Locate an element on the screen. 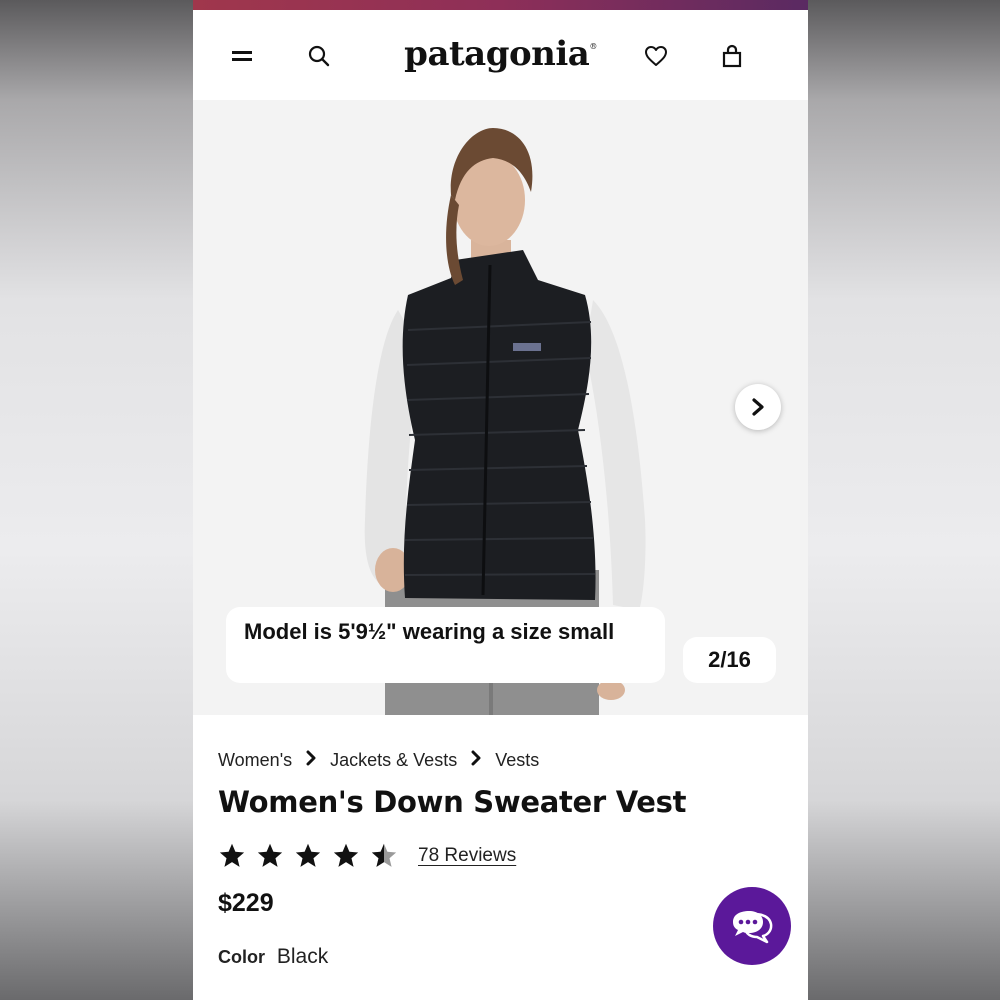 The width and height of the screenshot is (1000, 1000). product-rating: 78 Reviews is located at coordinates (367, 856).